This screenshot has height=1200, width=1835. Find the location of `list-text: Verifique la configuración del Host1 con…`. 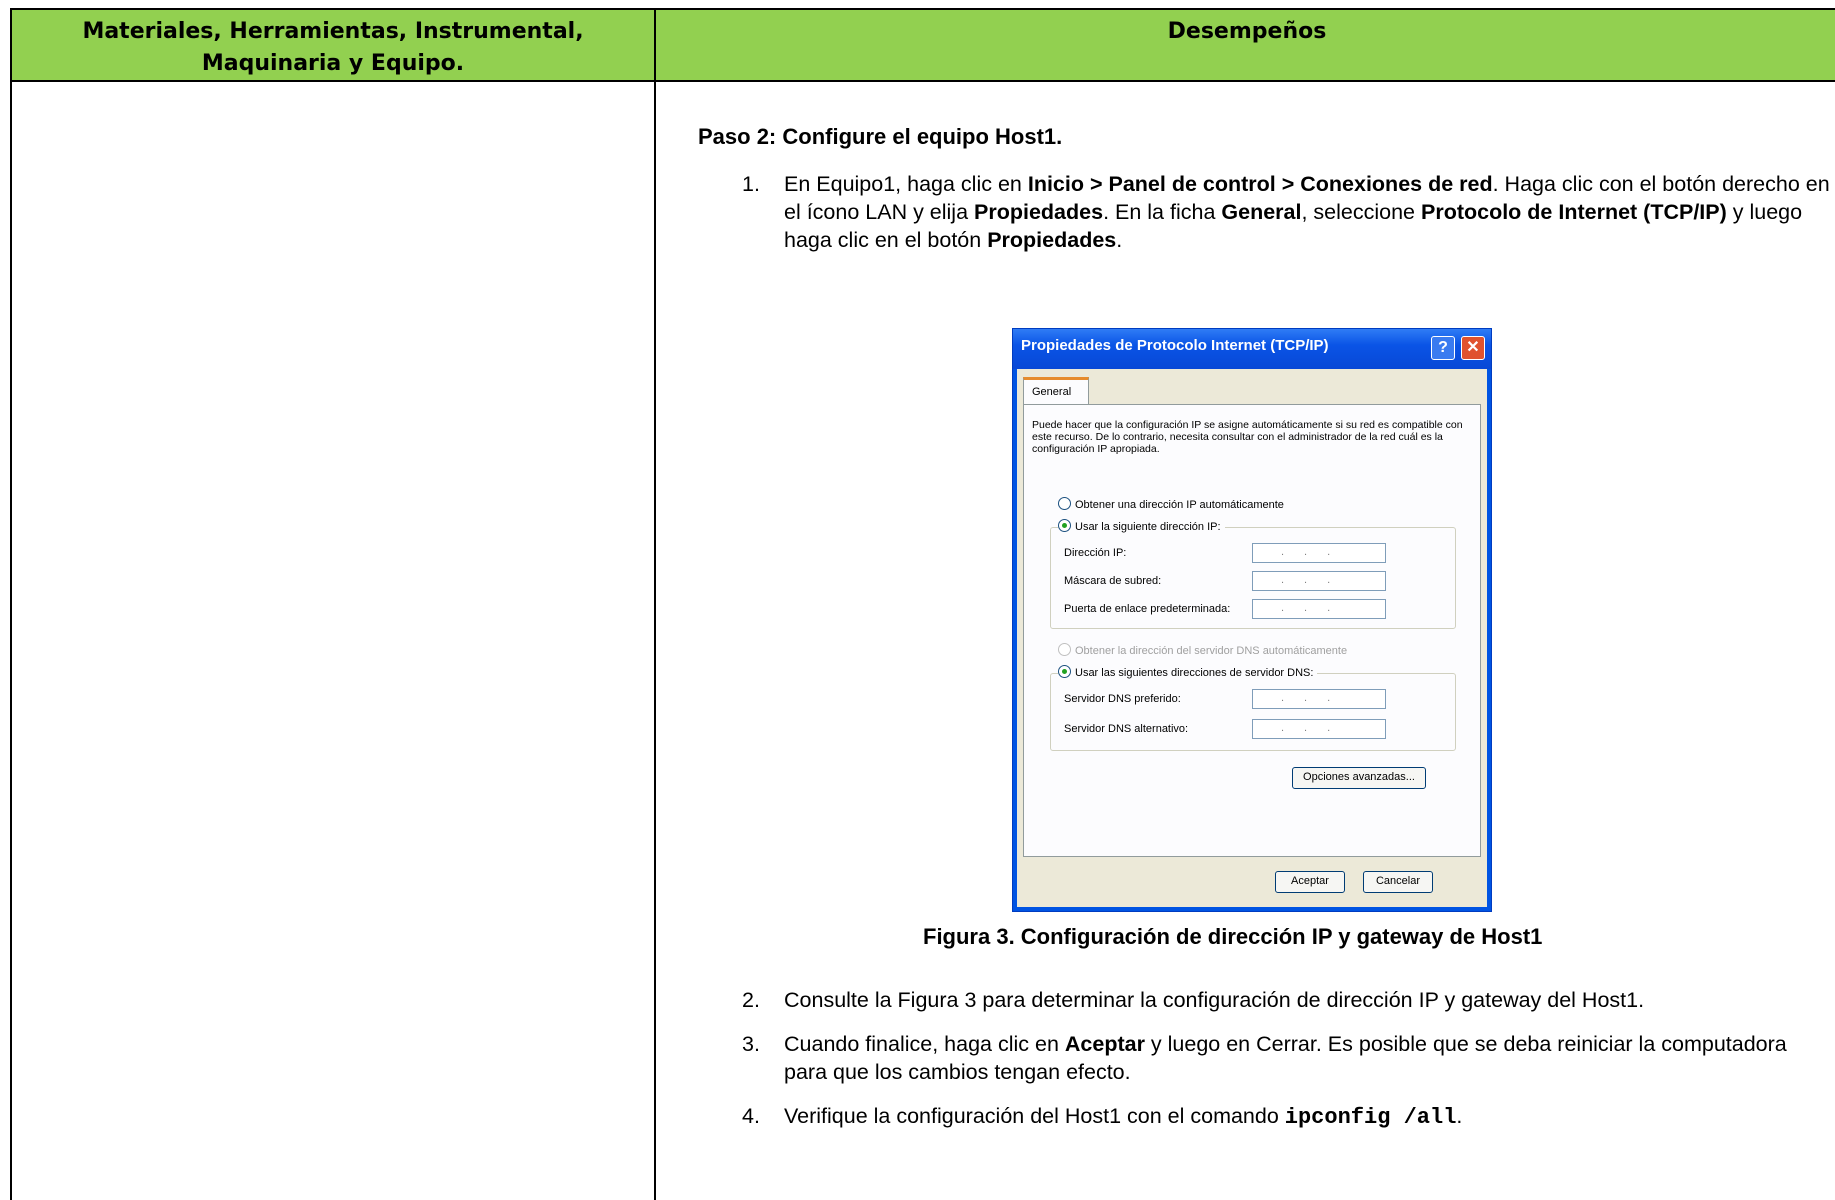

list-text: Verifique la configuración del Host1 con… is located at coordinates (1123, 1117).